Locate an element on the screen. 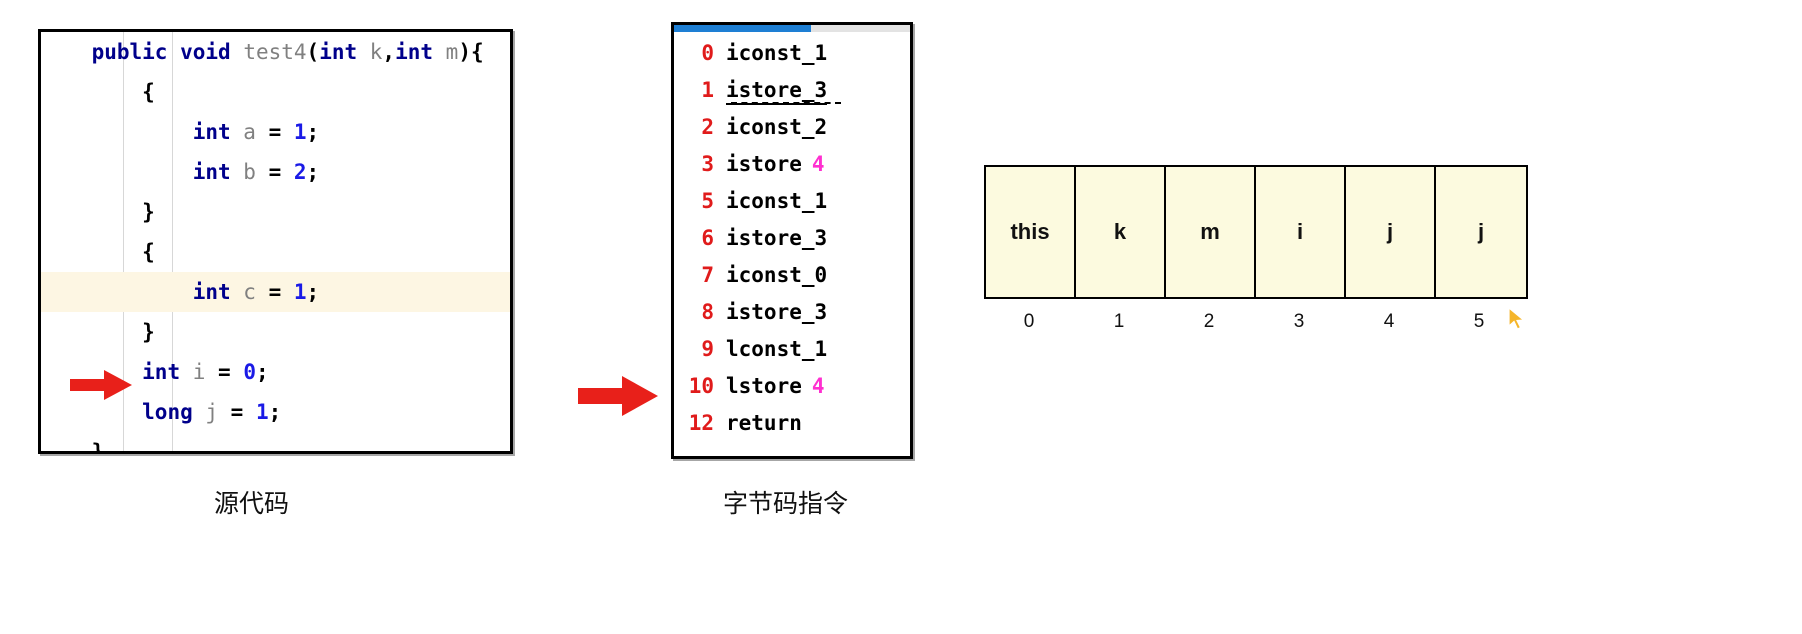  slot-table: this k m i j j is located at coordinates (1256, 232).